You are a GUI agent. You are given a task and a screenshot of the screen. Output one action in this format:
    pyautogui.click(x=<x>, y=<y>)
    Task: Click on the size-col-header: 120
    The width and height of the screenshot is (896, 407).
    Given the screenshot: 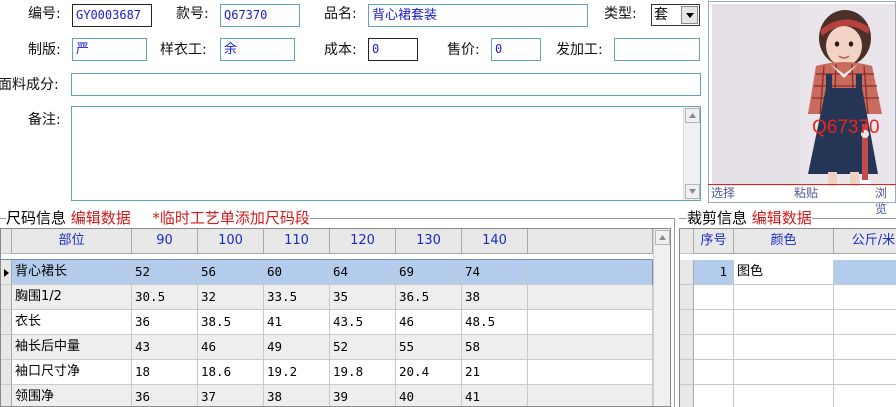 What is the action you would take?
    pyautogui.click(x=363, y=241)
    